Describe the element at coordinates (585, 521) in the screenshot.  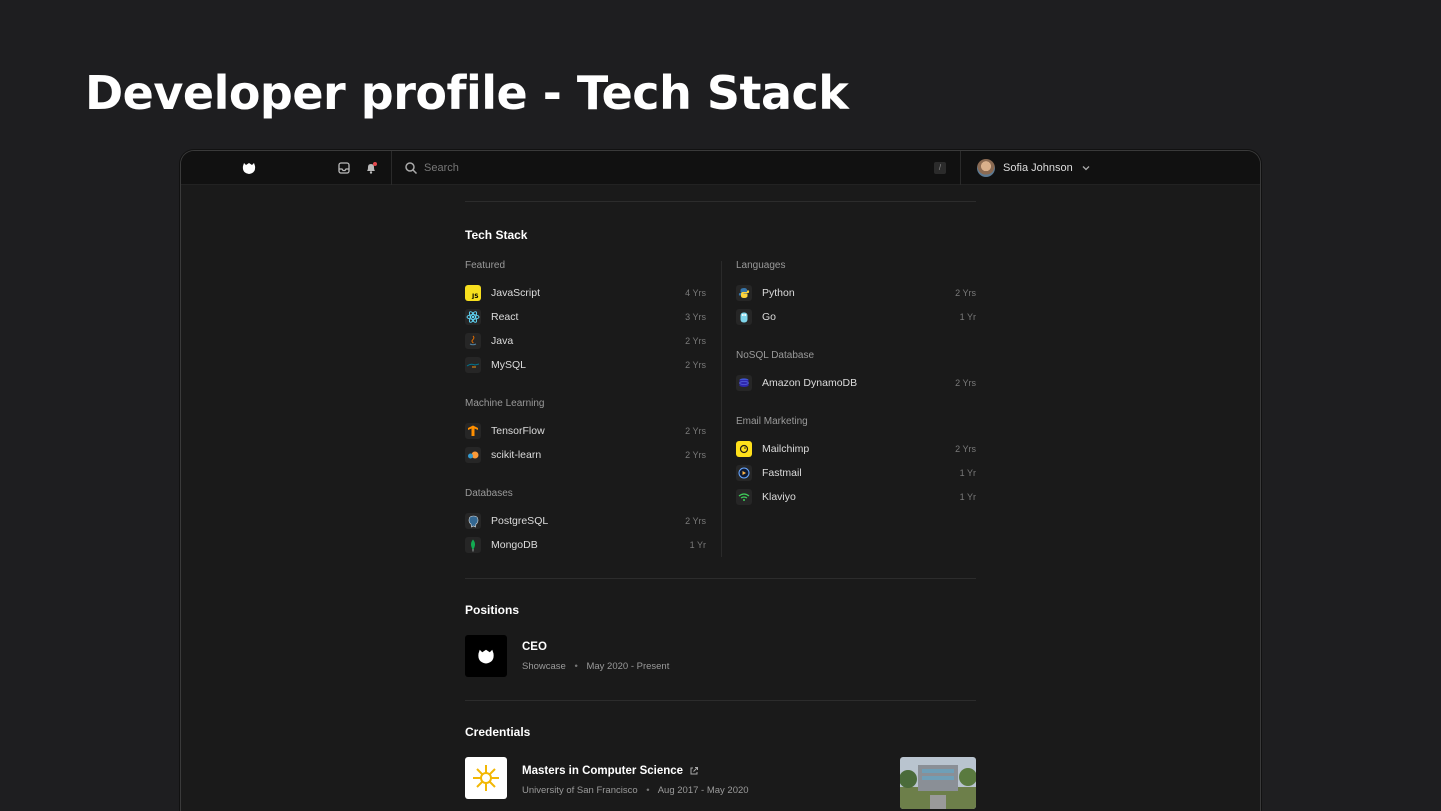
I see `tech-item-postgresql: PostgreSQL 2 Yrs` at that location.